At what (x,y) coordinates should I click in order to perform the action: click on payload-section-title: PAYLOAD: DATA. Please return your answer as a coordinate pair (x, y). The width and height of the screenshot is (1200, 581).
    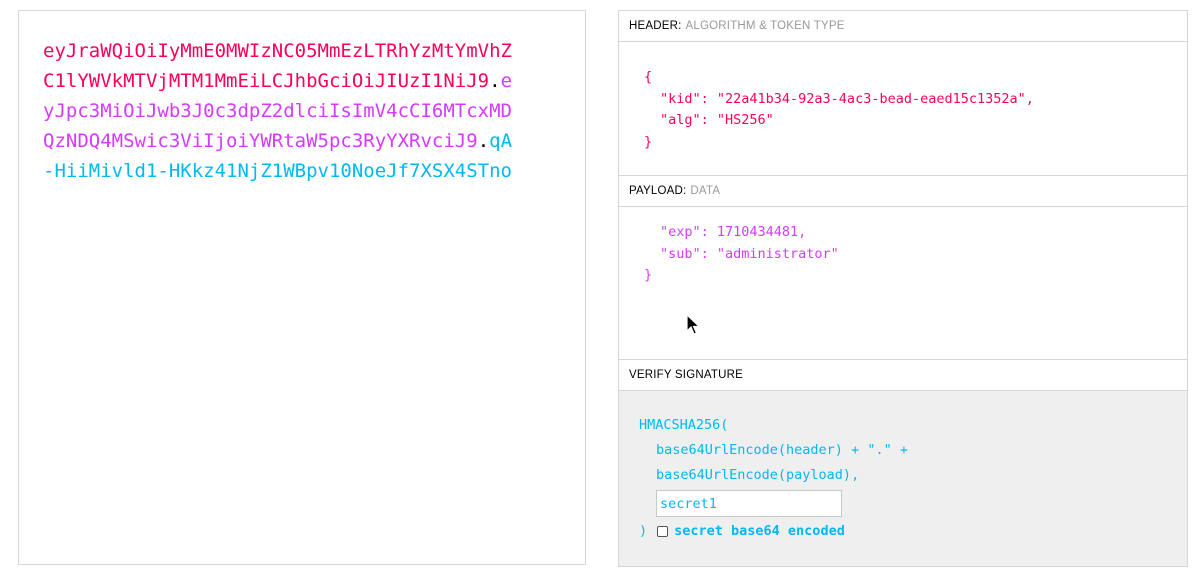
    Looking at the image, I should click on (903, 191).